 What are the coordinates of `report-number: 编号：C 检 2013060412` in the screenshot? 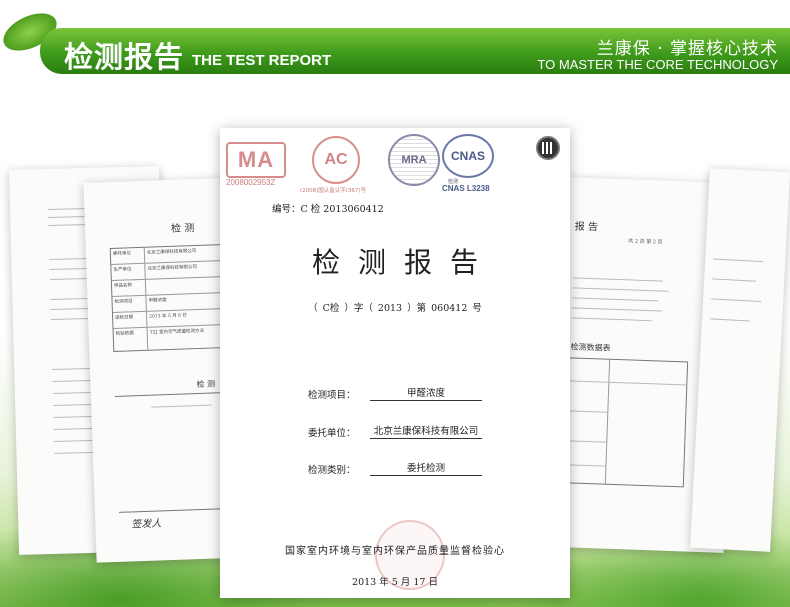 It's located at (328, 209).